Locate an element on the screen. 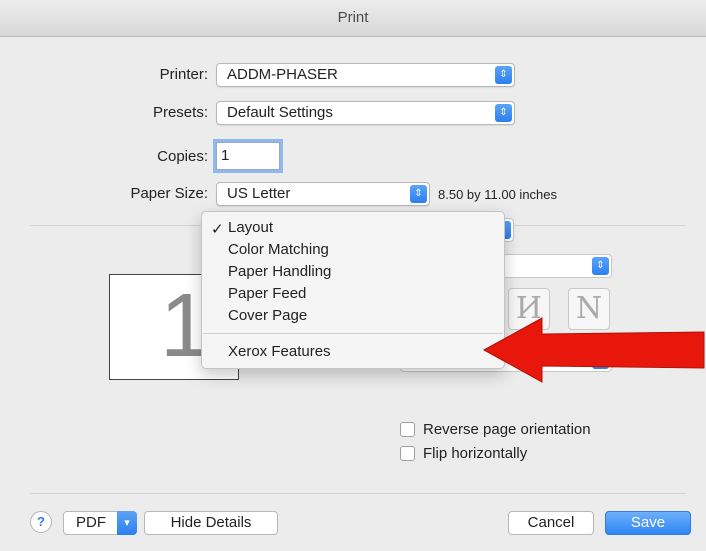 The height and width of the screenshot is (551, 706). presets-value: Default Settings is located at coordinates (280, 112).